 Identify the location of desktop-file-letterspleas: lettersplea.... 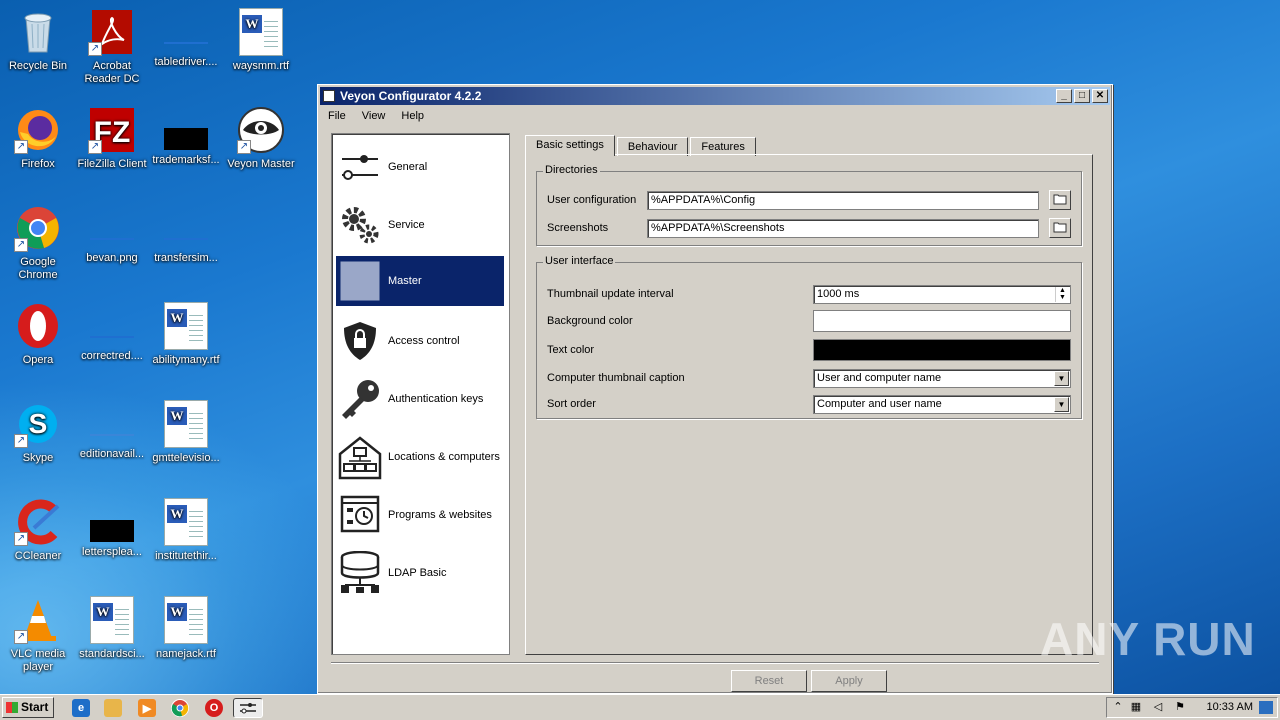
(112, 528).